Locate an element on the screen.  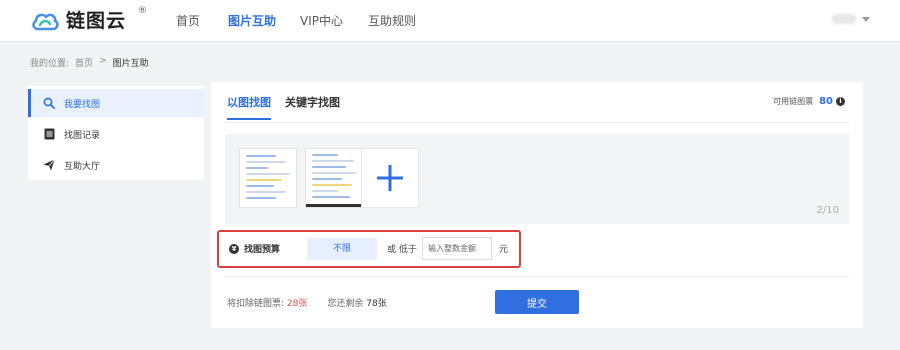
registered-mark: ® is located at coordinates (142, 11).